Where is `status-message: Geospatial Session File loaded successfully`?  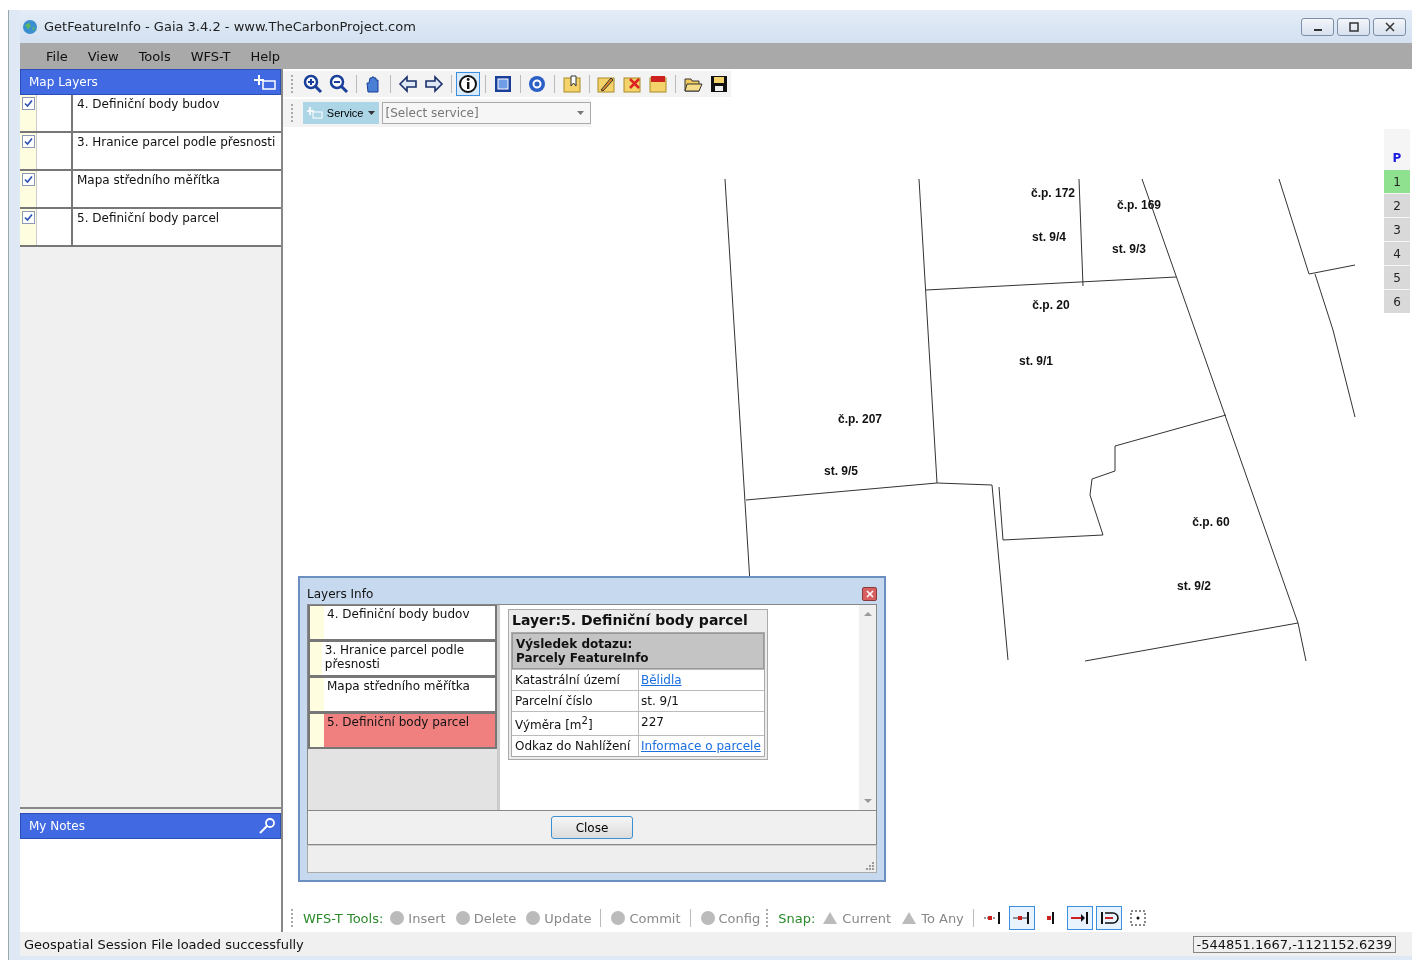
status-message: Geospatial Session File loaded successfully is located at coordinates (164, 944).